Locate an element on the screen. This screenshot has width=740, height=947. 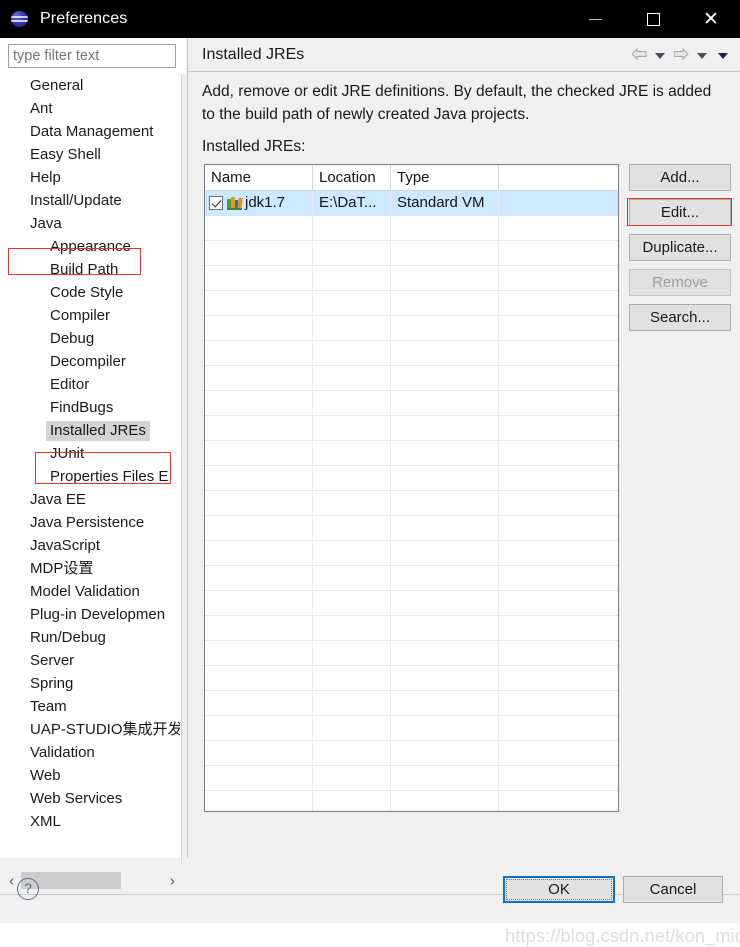
column-header-type: Type is located at coordinates (445, 177).